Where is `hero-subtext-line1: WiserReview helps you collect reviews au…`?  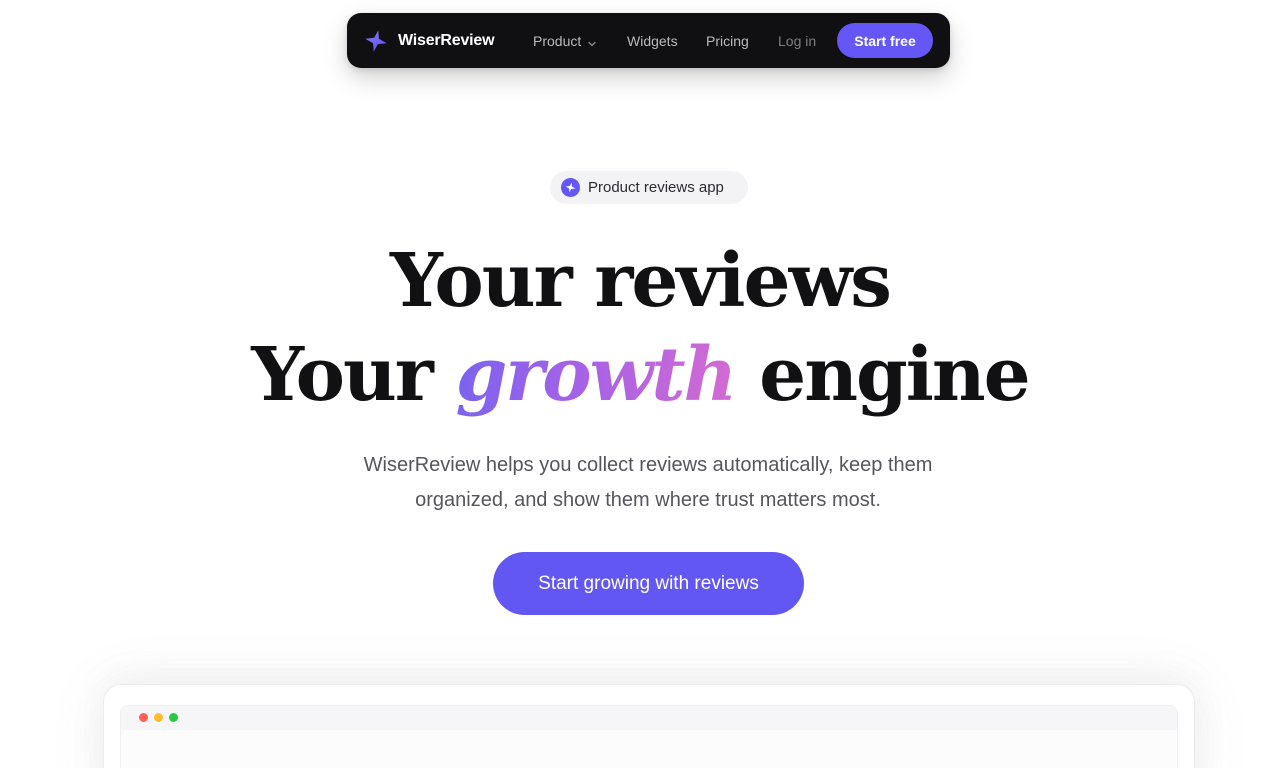 hero-subtext-line1: WiserReview helps you collect reviews au… is located at coordinates (648, 465).